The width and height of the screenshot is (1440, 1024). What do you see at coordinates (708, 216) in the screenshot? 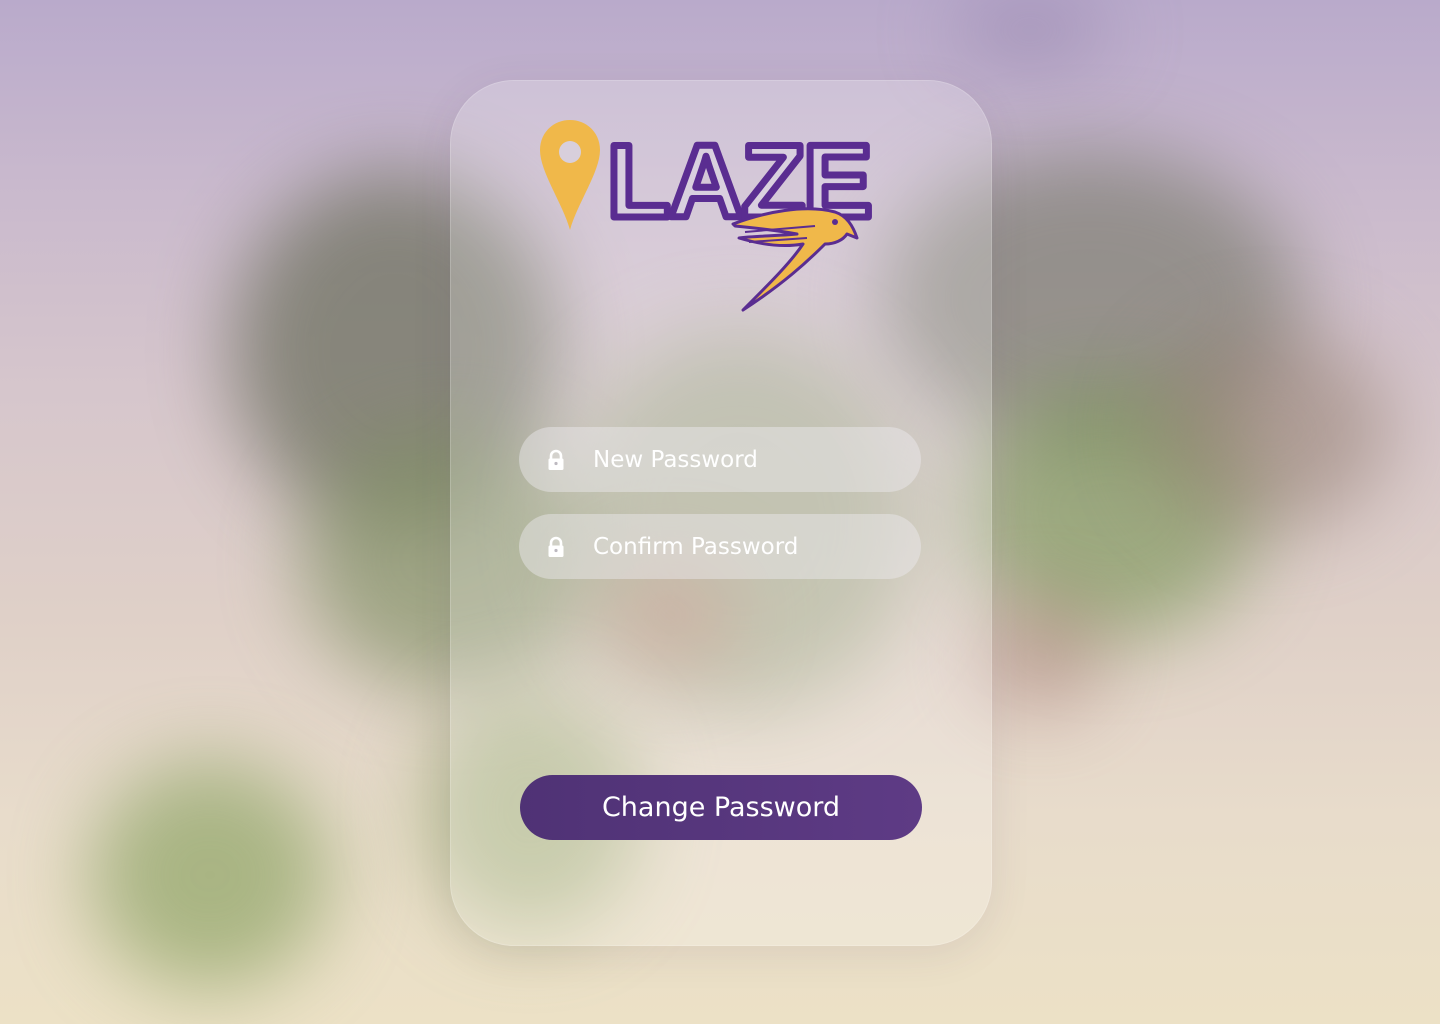
I see `laze-logo: LAZE` at bounding box center [708, 216].